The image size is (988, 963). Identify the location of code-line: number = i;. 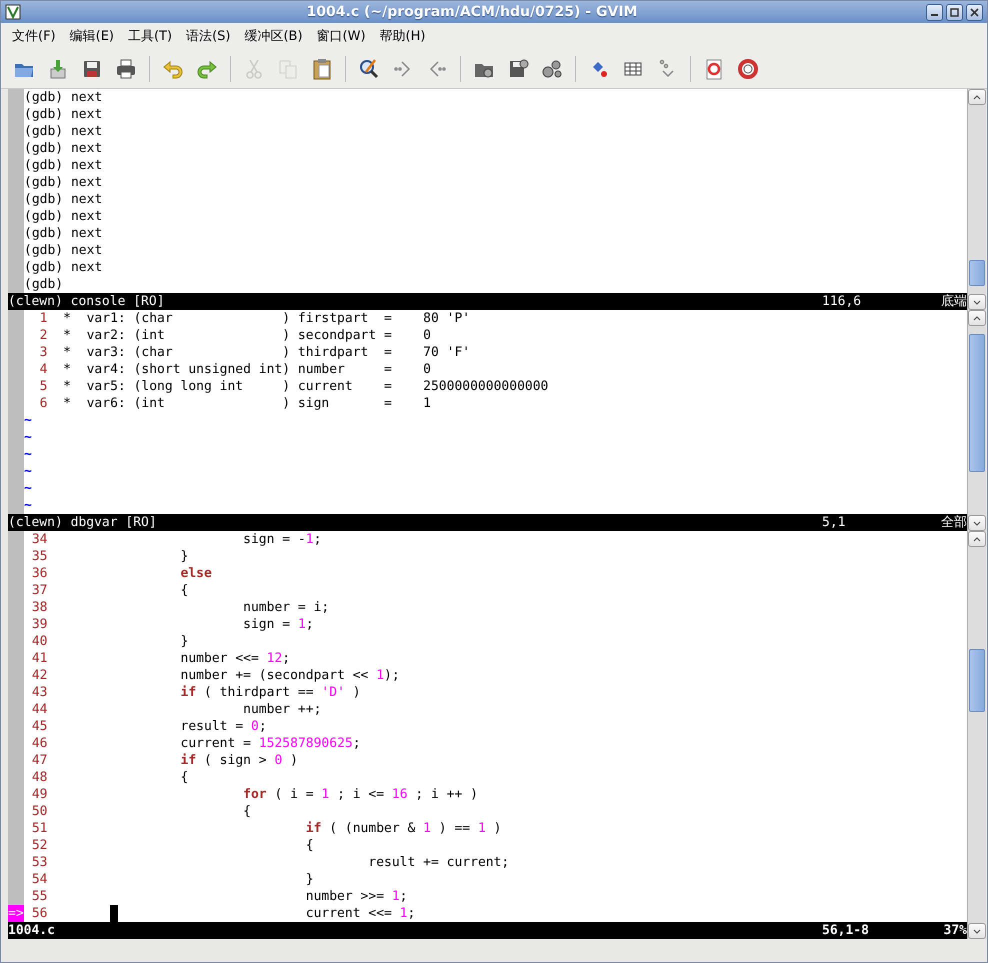
(286, 607).